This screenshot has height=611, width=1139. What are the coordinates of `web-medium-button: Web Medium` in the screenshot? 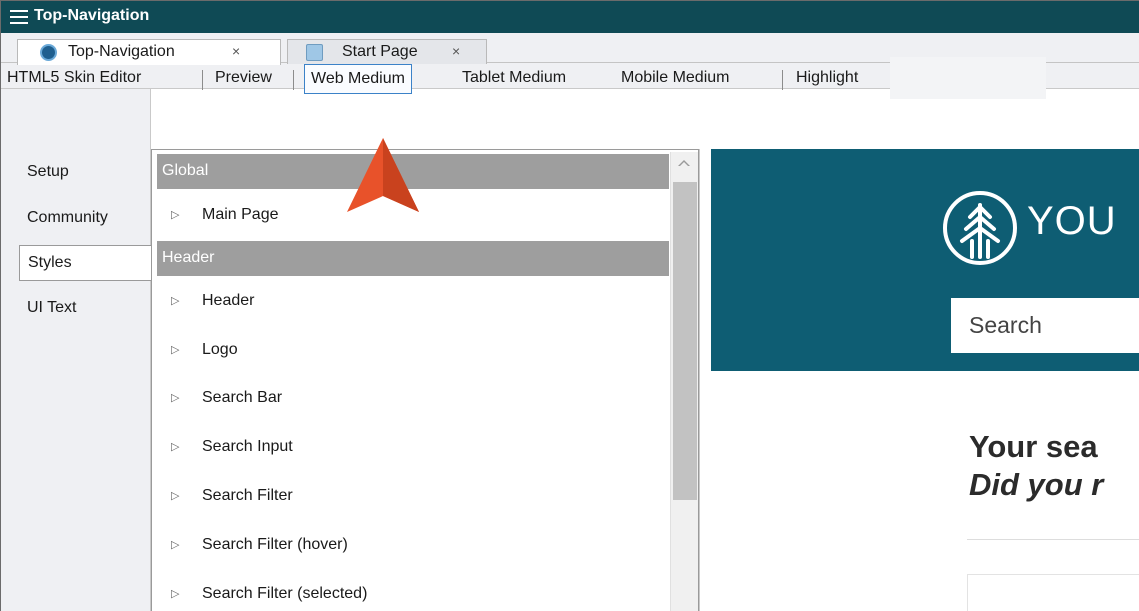 It's located at (358, 79).